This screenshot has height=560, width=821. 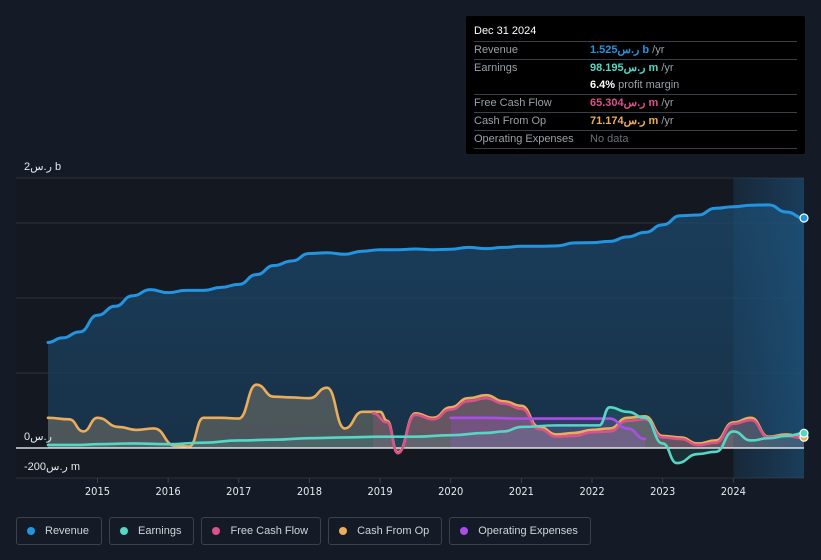 I want to click on x-tick-label: 2020, so click(x=451, y=491).